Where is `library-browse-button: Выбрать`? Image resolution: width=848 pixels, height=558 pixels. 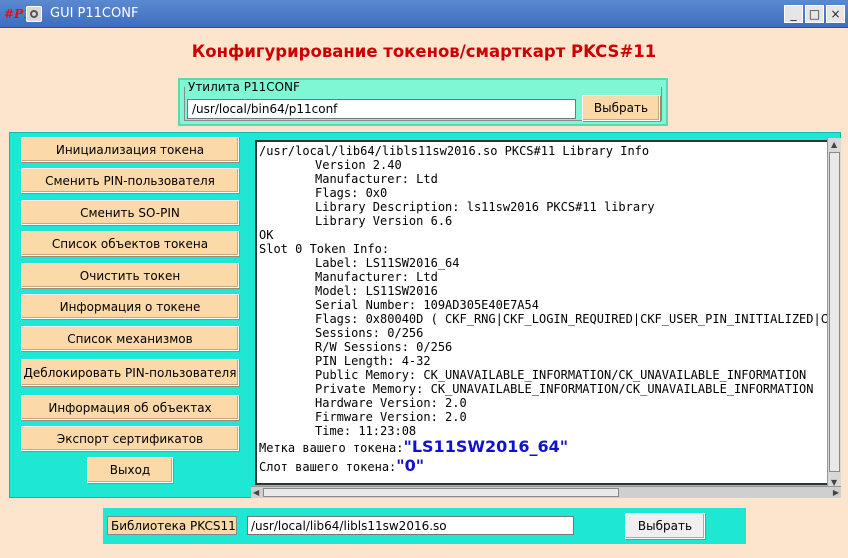 library-browse-button: Выбрать is located at coordinates (665, 526).